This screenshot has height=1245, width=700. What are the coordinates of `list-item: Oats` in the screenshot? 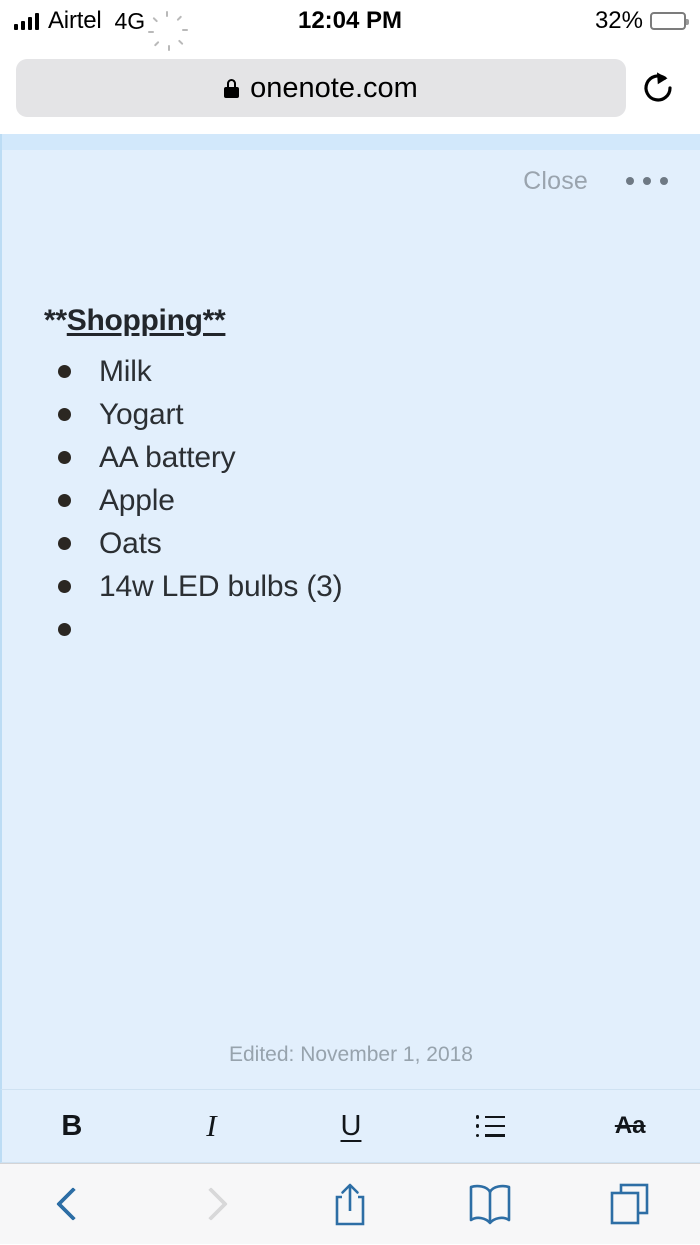 It's located at (372, 543).